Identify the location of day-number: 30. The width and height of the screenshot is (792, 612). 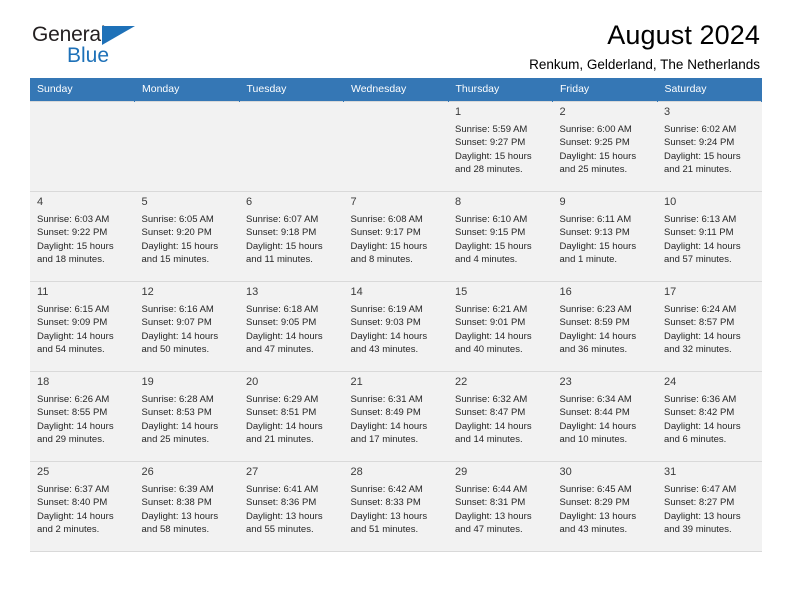
(565, 472).